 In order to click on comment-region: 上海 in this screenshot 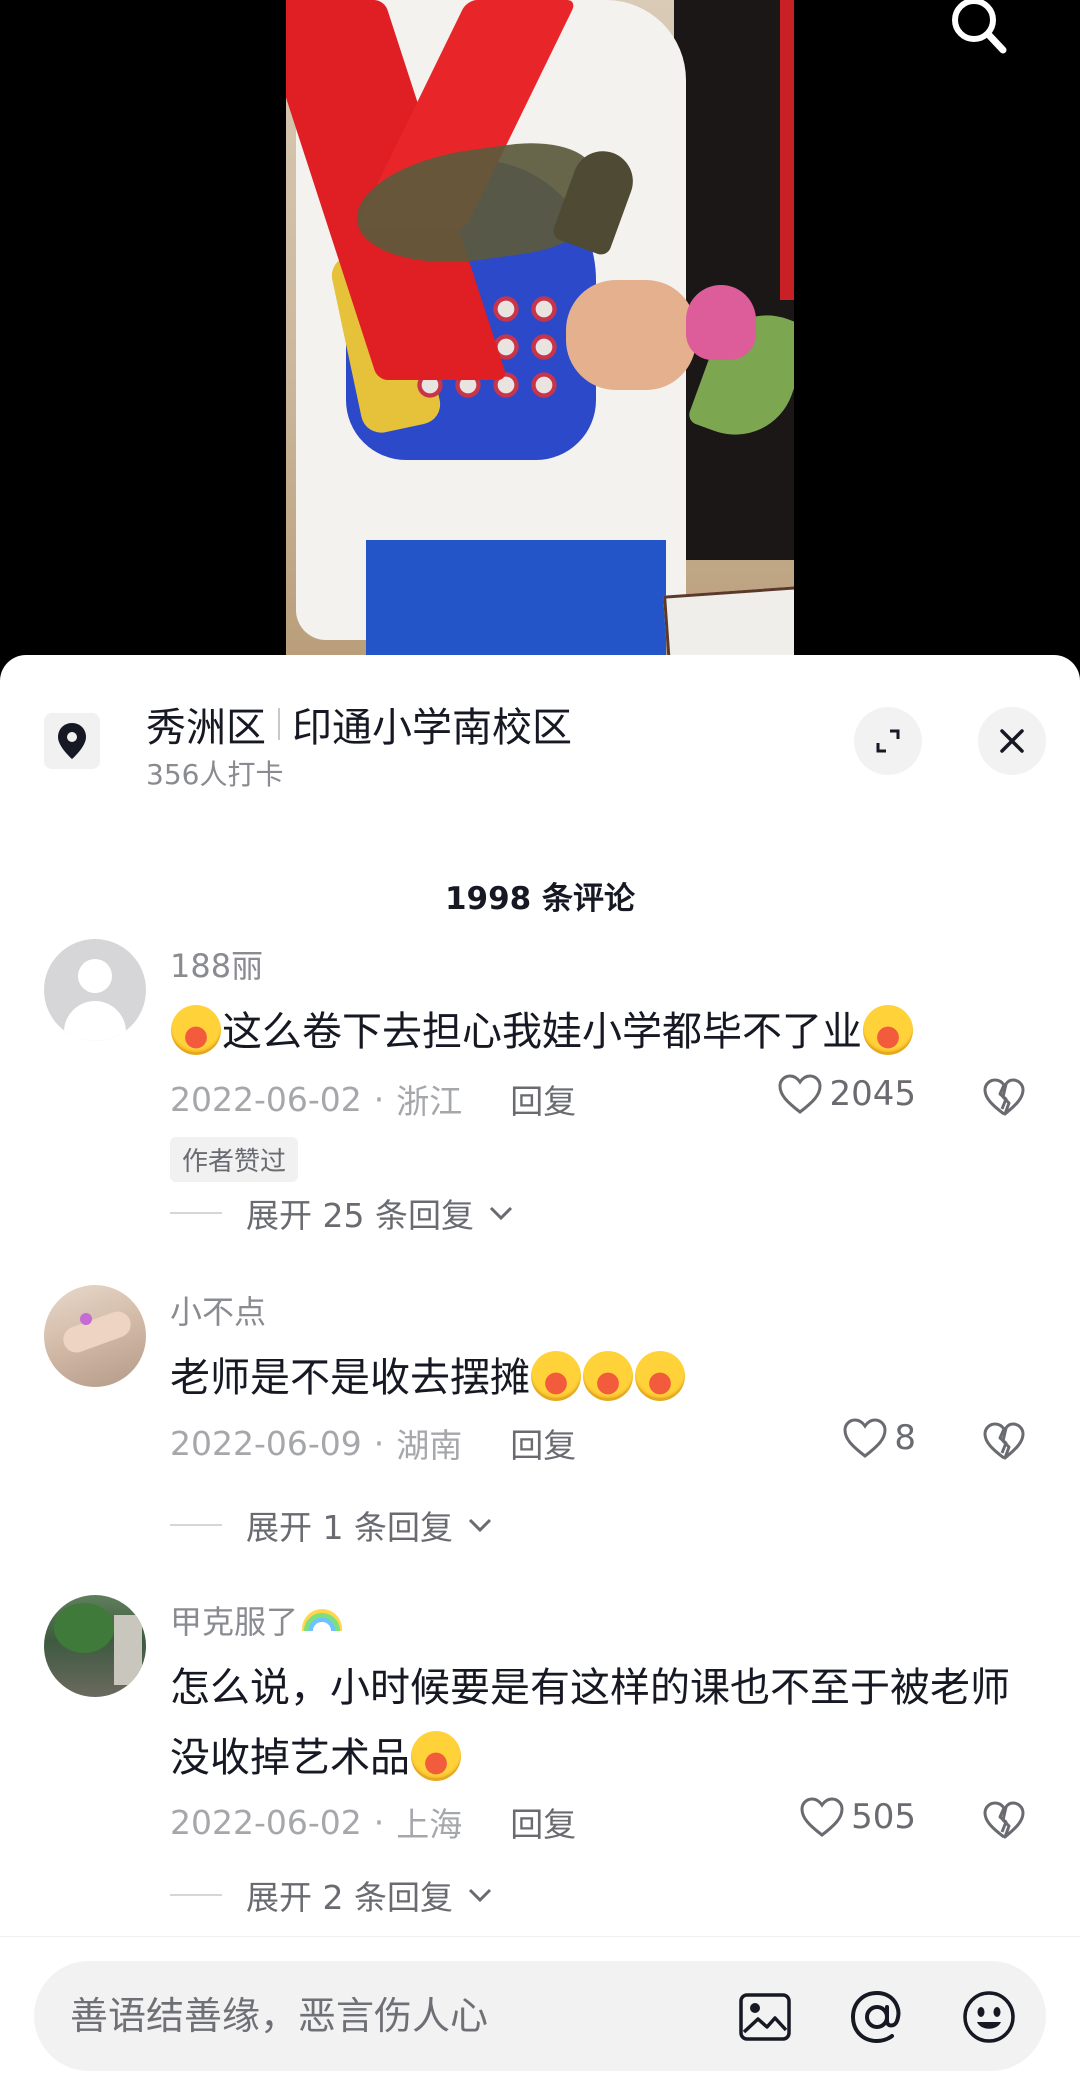, I will do `click(429, 1824)`.